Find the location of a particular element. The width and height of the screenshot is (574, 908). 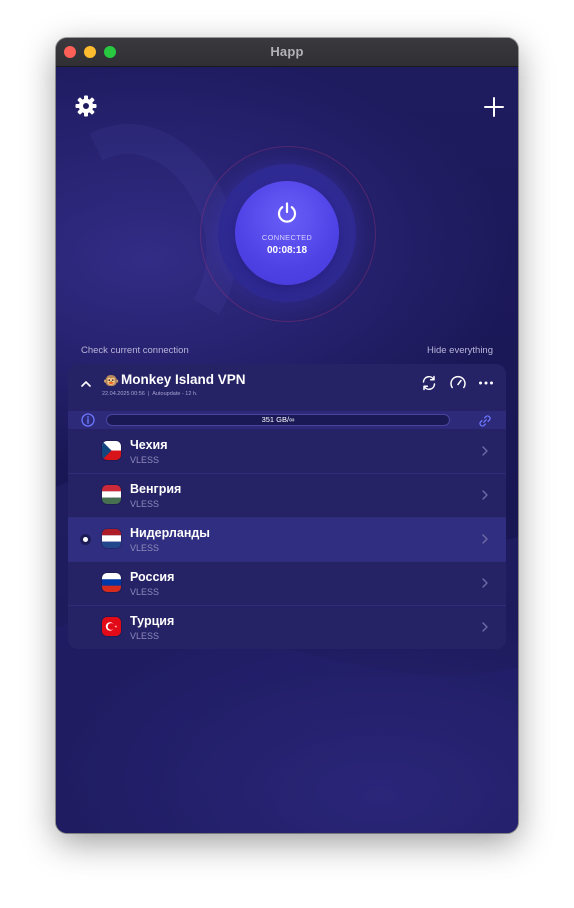

server-name: Чехия is located at coordinates (149, 445).